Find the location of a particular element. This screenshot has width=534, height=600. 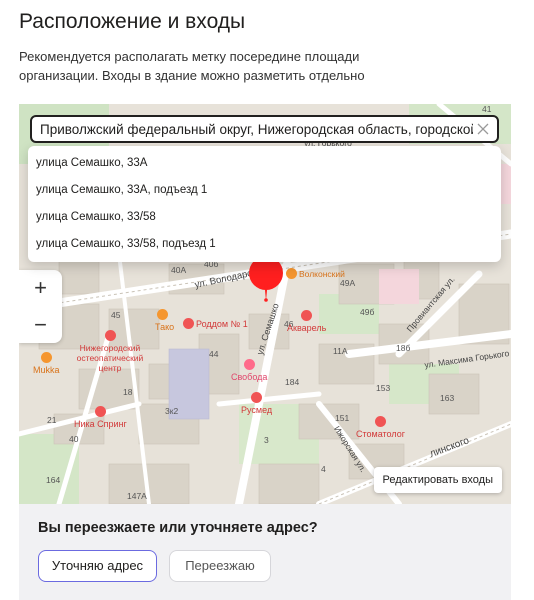

poi-label: Стоматолог is located at coordinates (380, 434).